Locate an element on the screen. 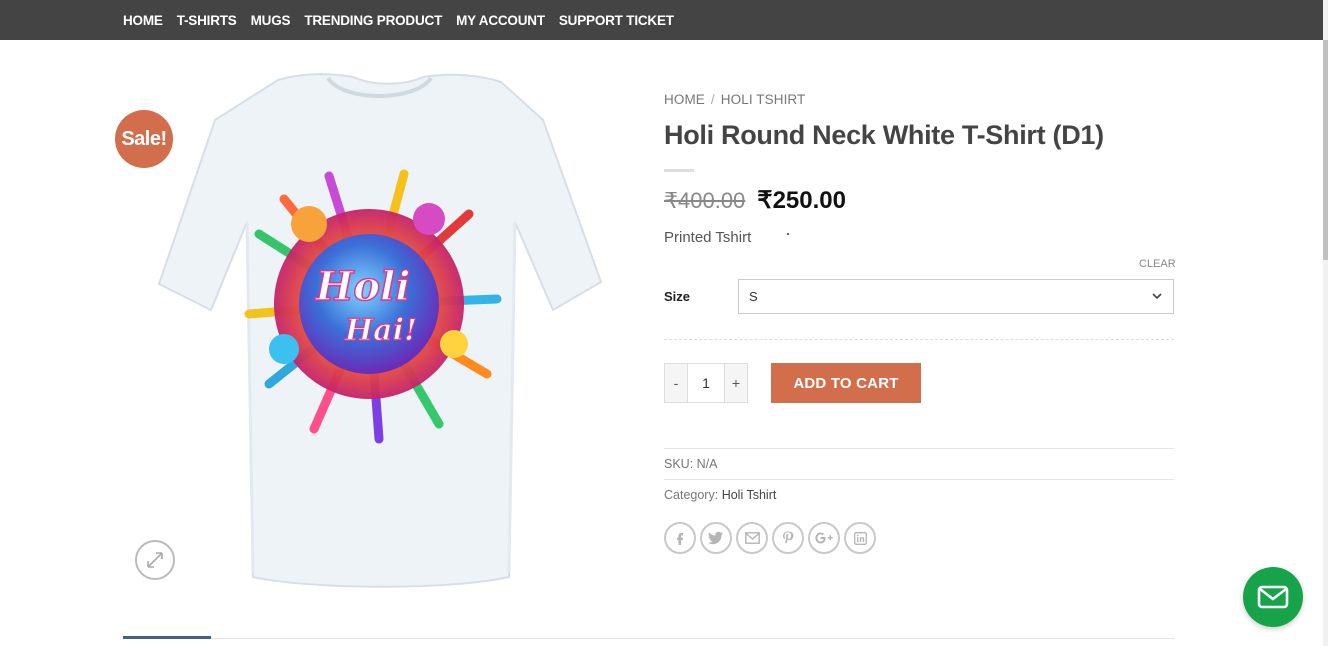 The image size is (1328, 646). breadcrumb-home: HOME is located at coordinates (684, 99).